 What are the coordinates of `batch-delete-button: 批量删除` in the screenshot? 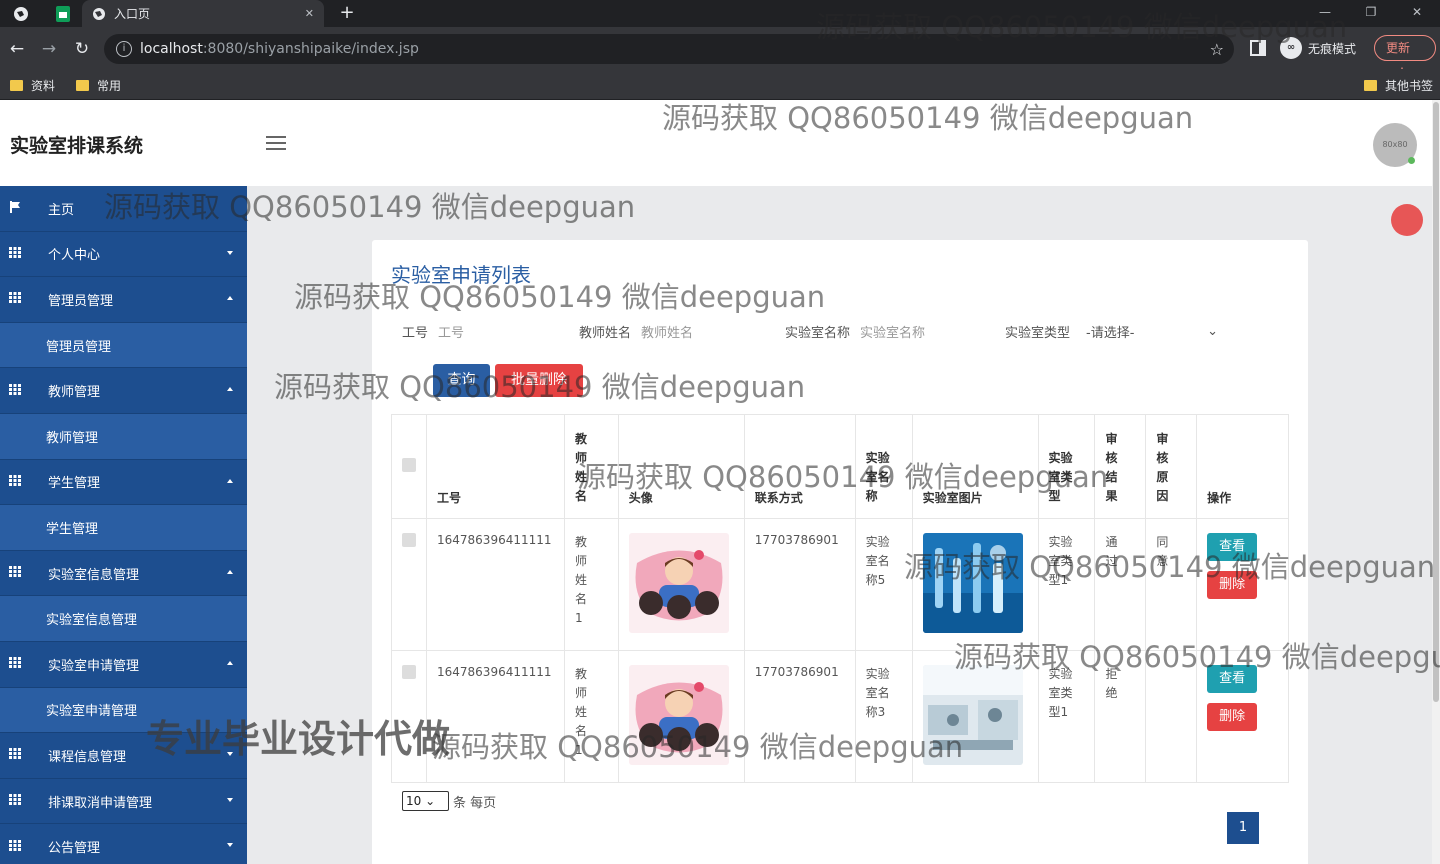 It's located at (539, 380).